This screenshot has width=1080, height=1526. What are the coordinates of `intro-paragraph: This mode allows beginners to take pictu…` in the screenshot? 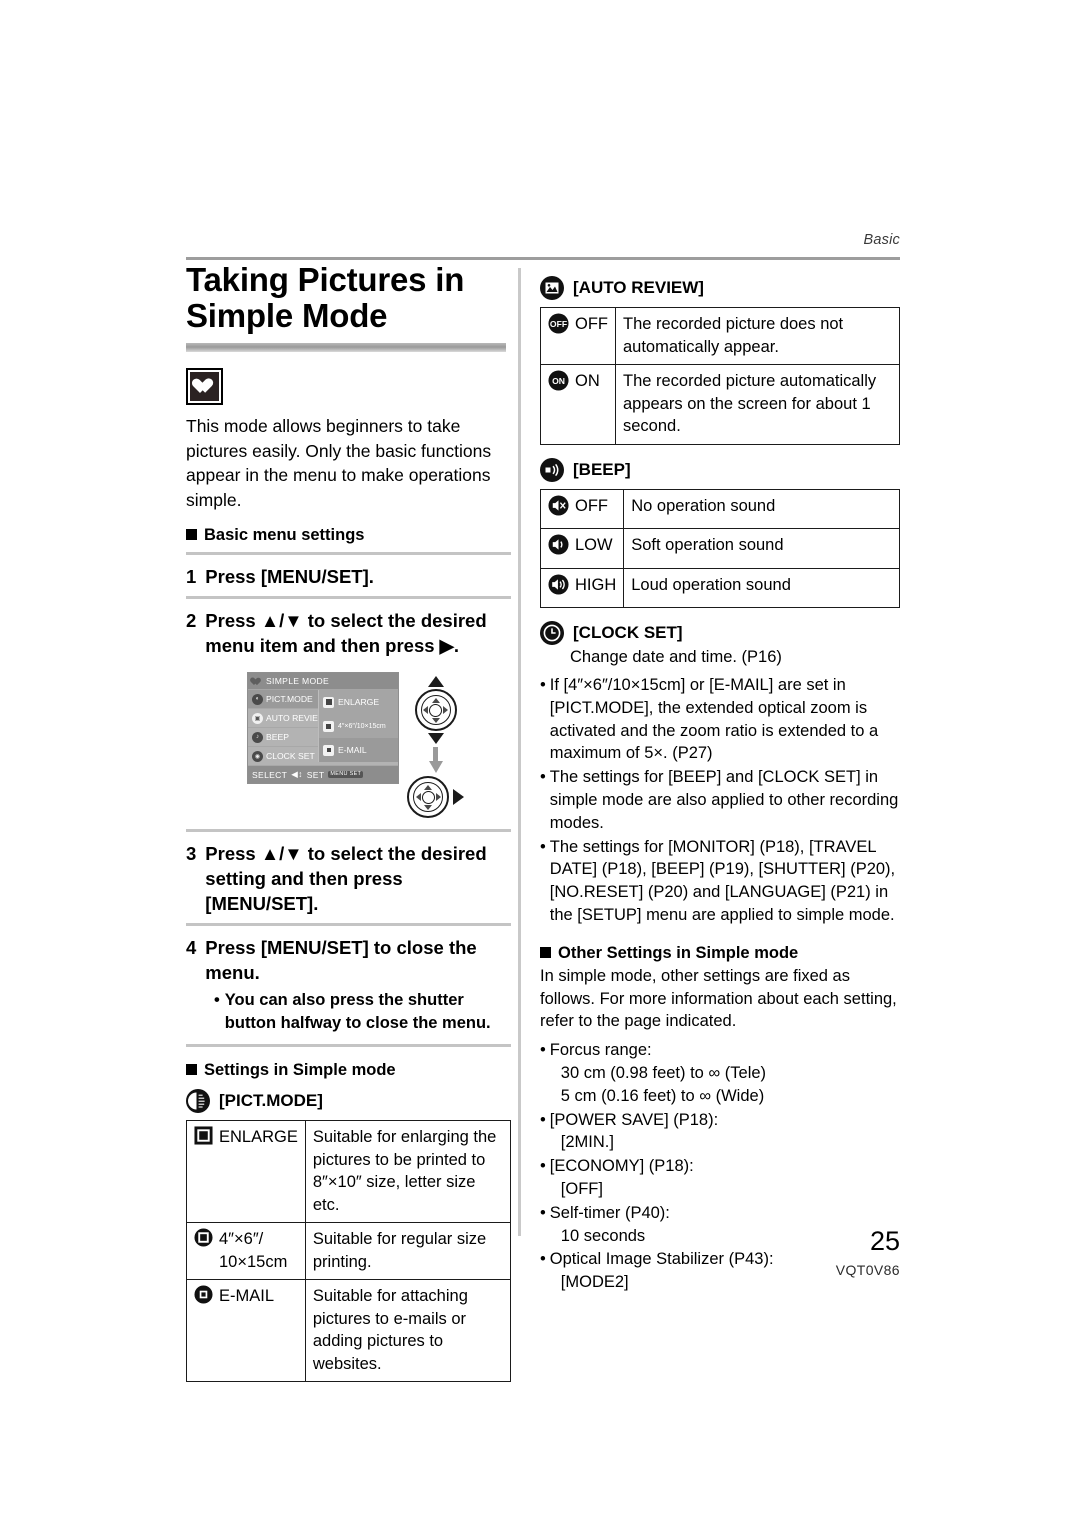 It's located at (339, 463).